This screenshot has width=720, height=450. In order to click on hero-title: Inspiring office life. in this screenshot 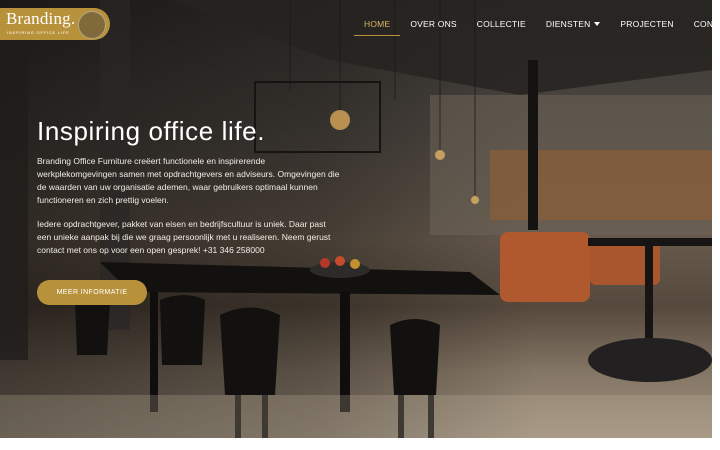, I will do `click(151, 131)`.